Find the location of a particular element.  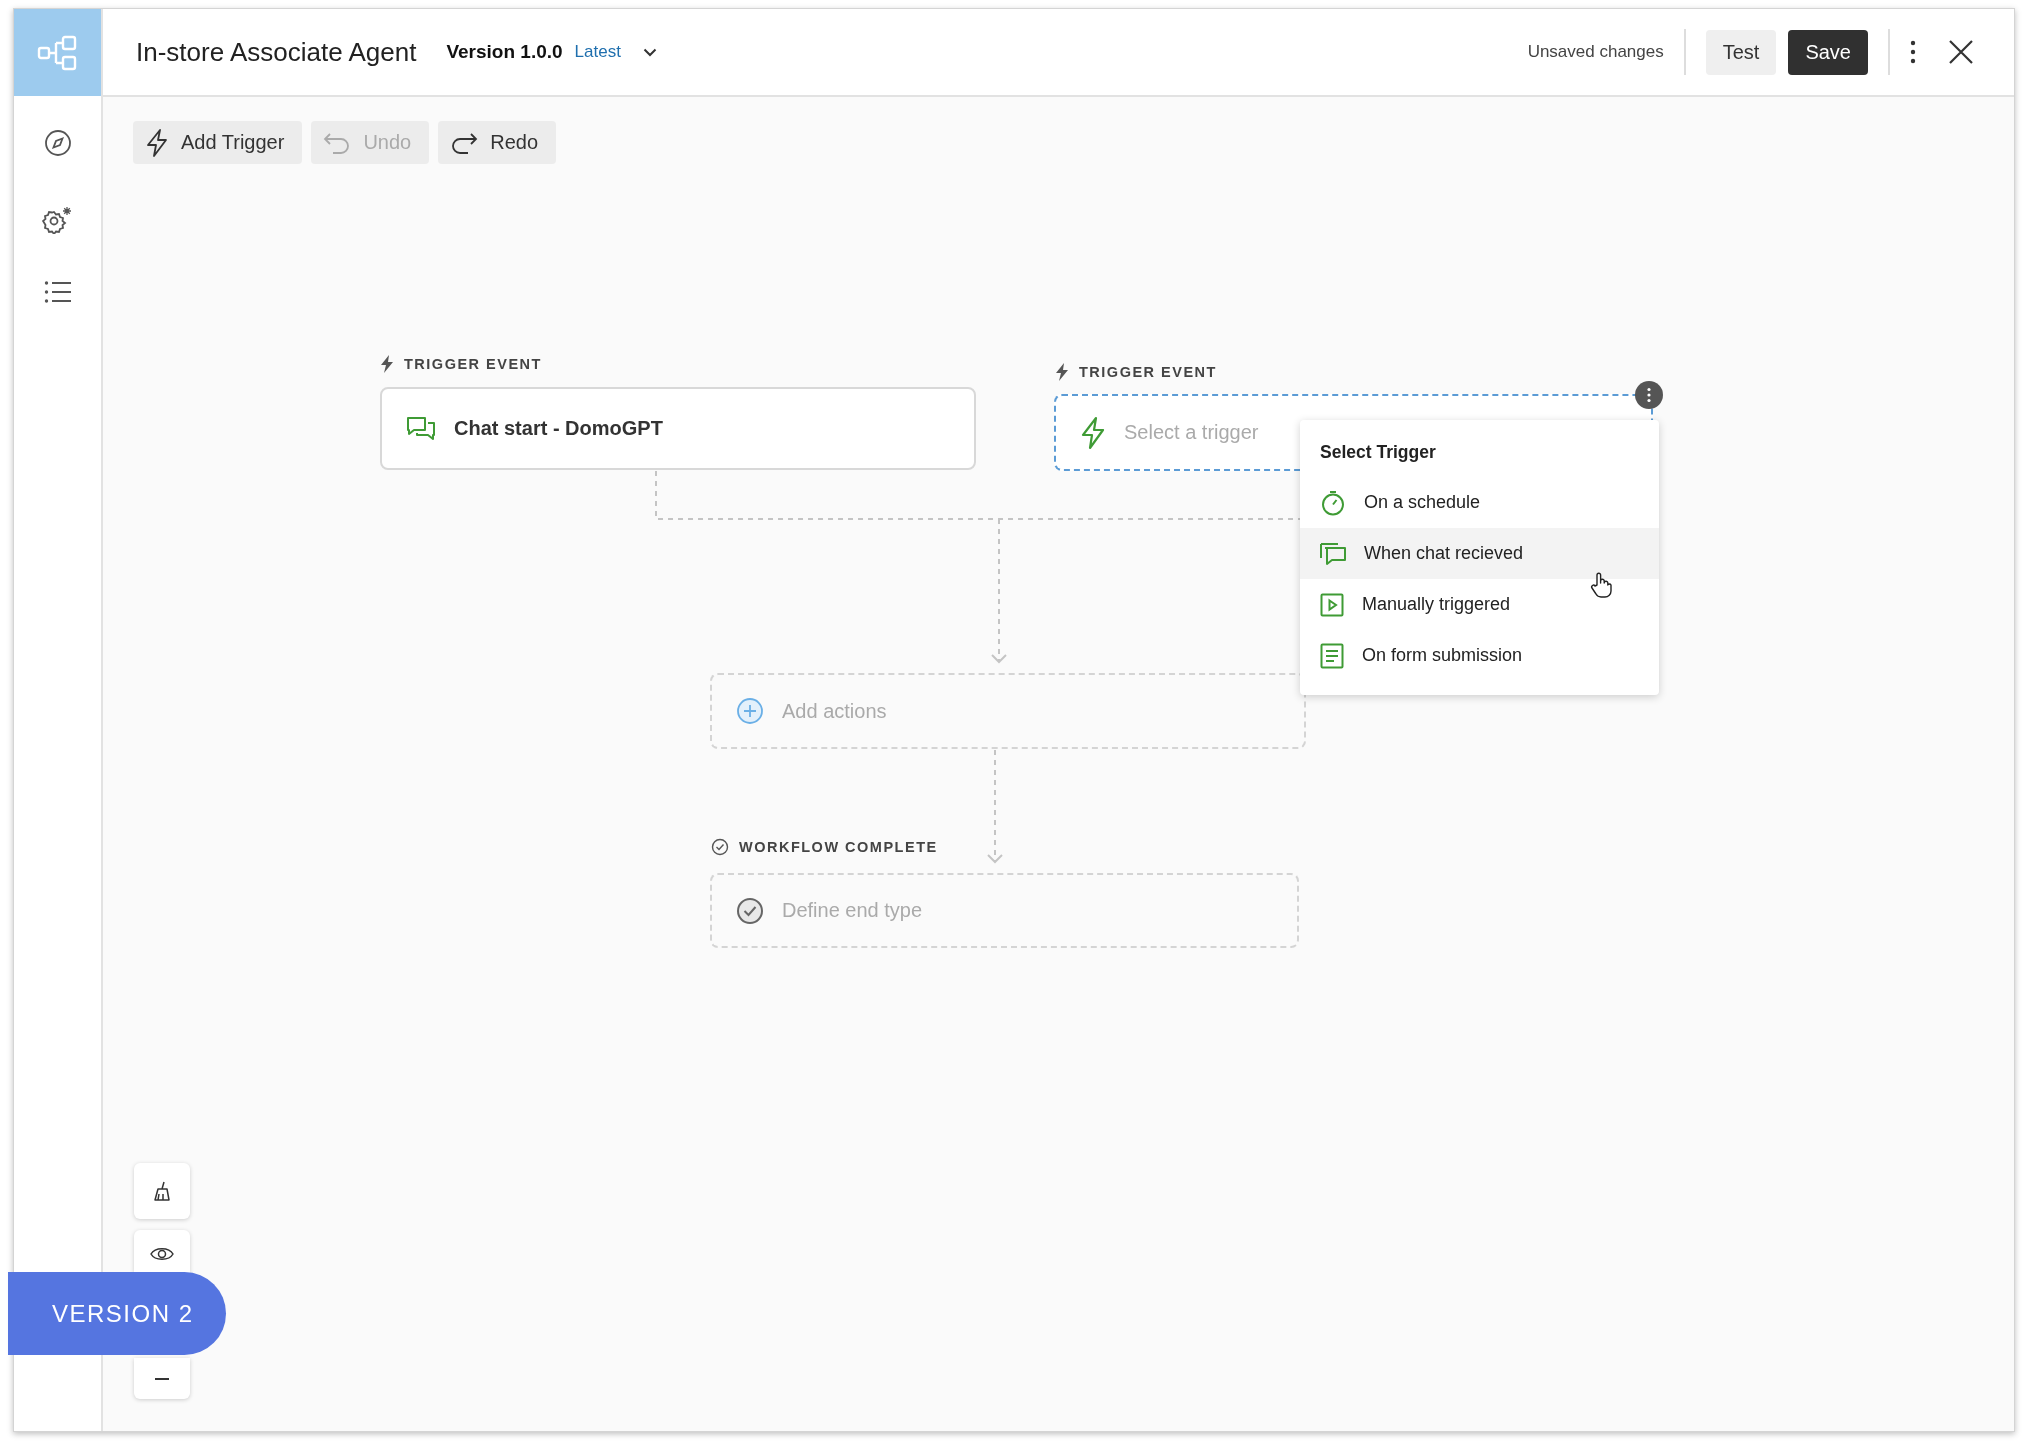

menu-title: Select Trigger is located at coordinates (1378, 453).